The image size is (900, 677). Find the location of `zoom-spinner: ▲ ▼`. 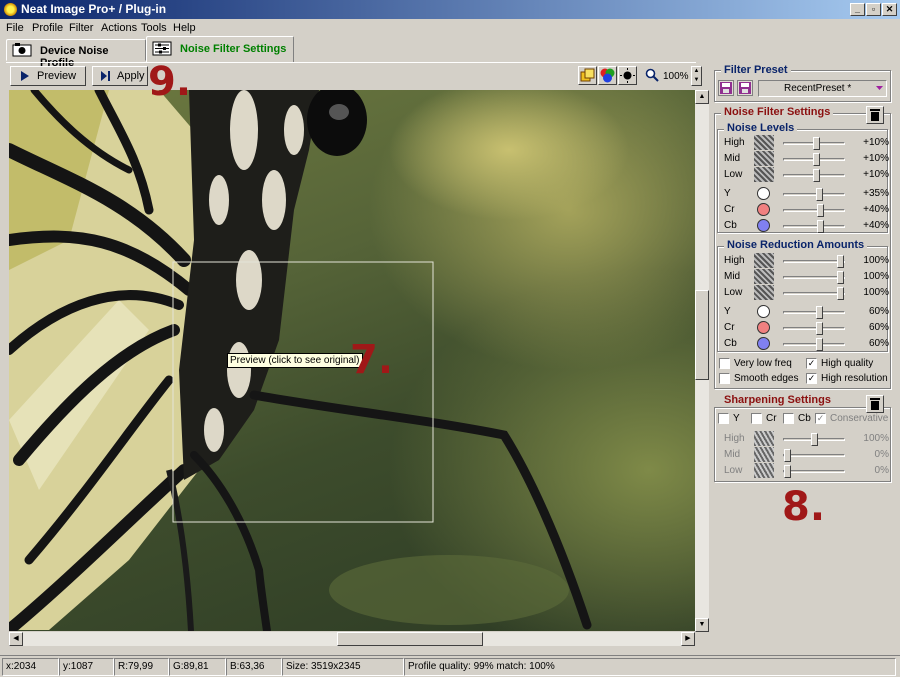

zoom-spinner: ▲ ▼ is located at coordinates (696, 76).